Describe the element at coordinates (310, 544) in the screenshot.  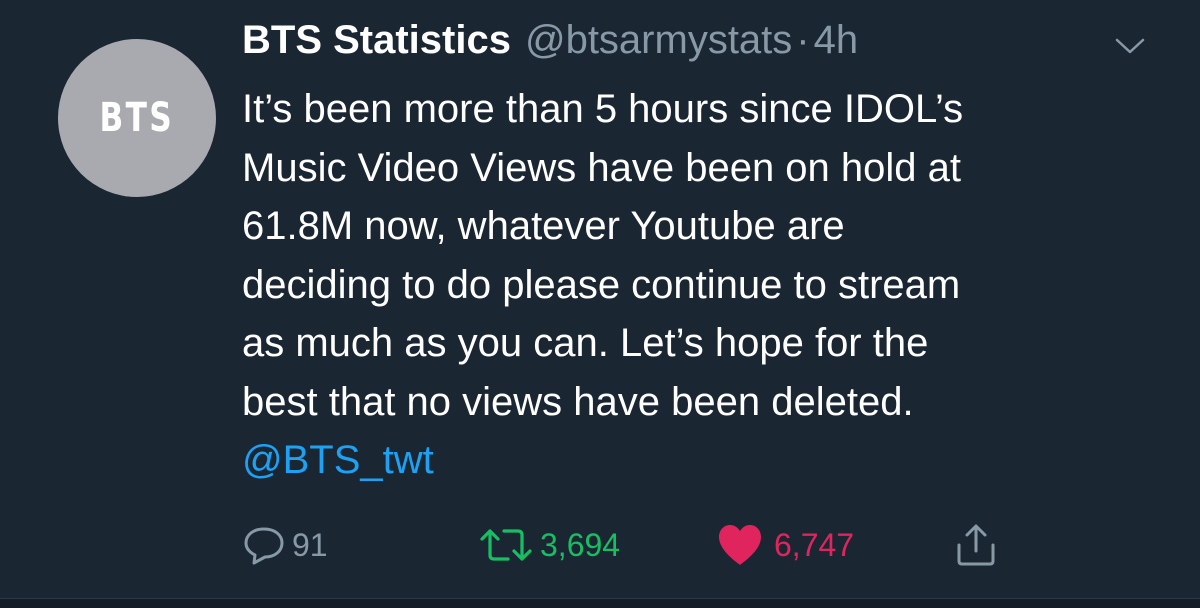
I see `reply-count: 91` at that location.